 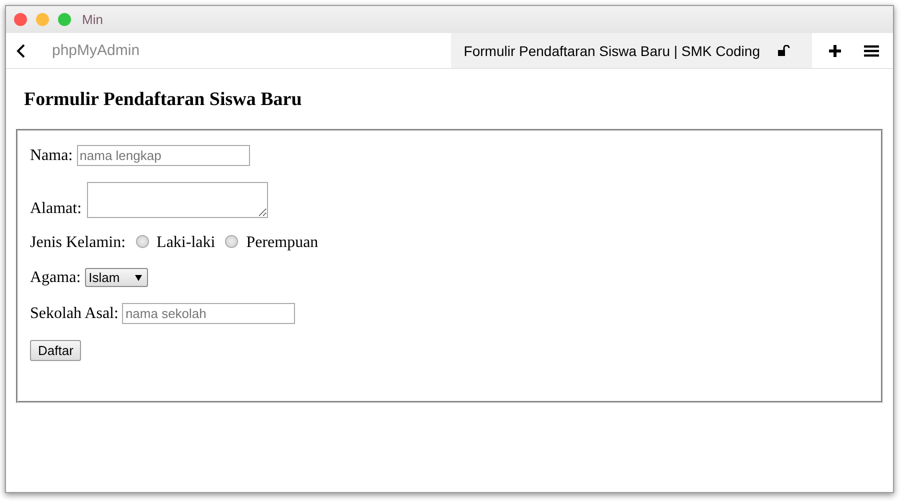 I want to click on field-label: Sekolah Asal:, so click(x=74, y=313).